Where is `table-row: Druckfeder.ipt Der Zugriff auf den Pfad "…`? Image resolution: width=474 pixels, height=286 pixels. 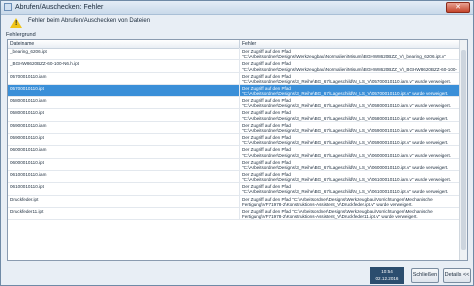
table-row: Druckfeder.ipt Der Zugriff auf den Pfad "… is located at coordinates (234, 201).